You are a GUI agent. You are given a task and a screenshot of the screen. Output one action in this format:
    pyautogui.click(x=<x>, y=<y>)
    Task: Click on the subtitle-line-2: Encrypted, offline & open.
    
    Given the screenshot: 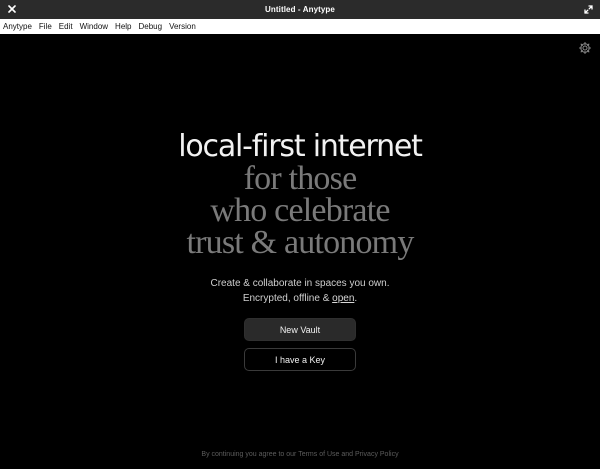 What is the action you would take?
    pyautogui.click(x=300, y=298)
    